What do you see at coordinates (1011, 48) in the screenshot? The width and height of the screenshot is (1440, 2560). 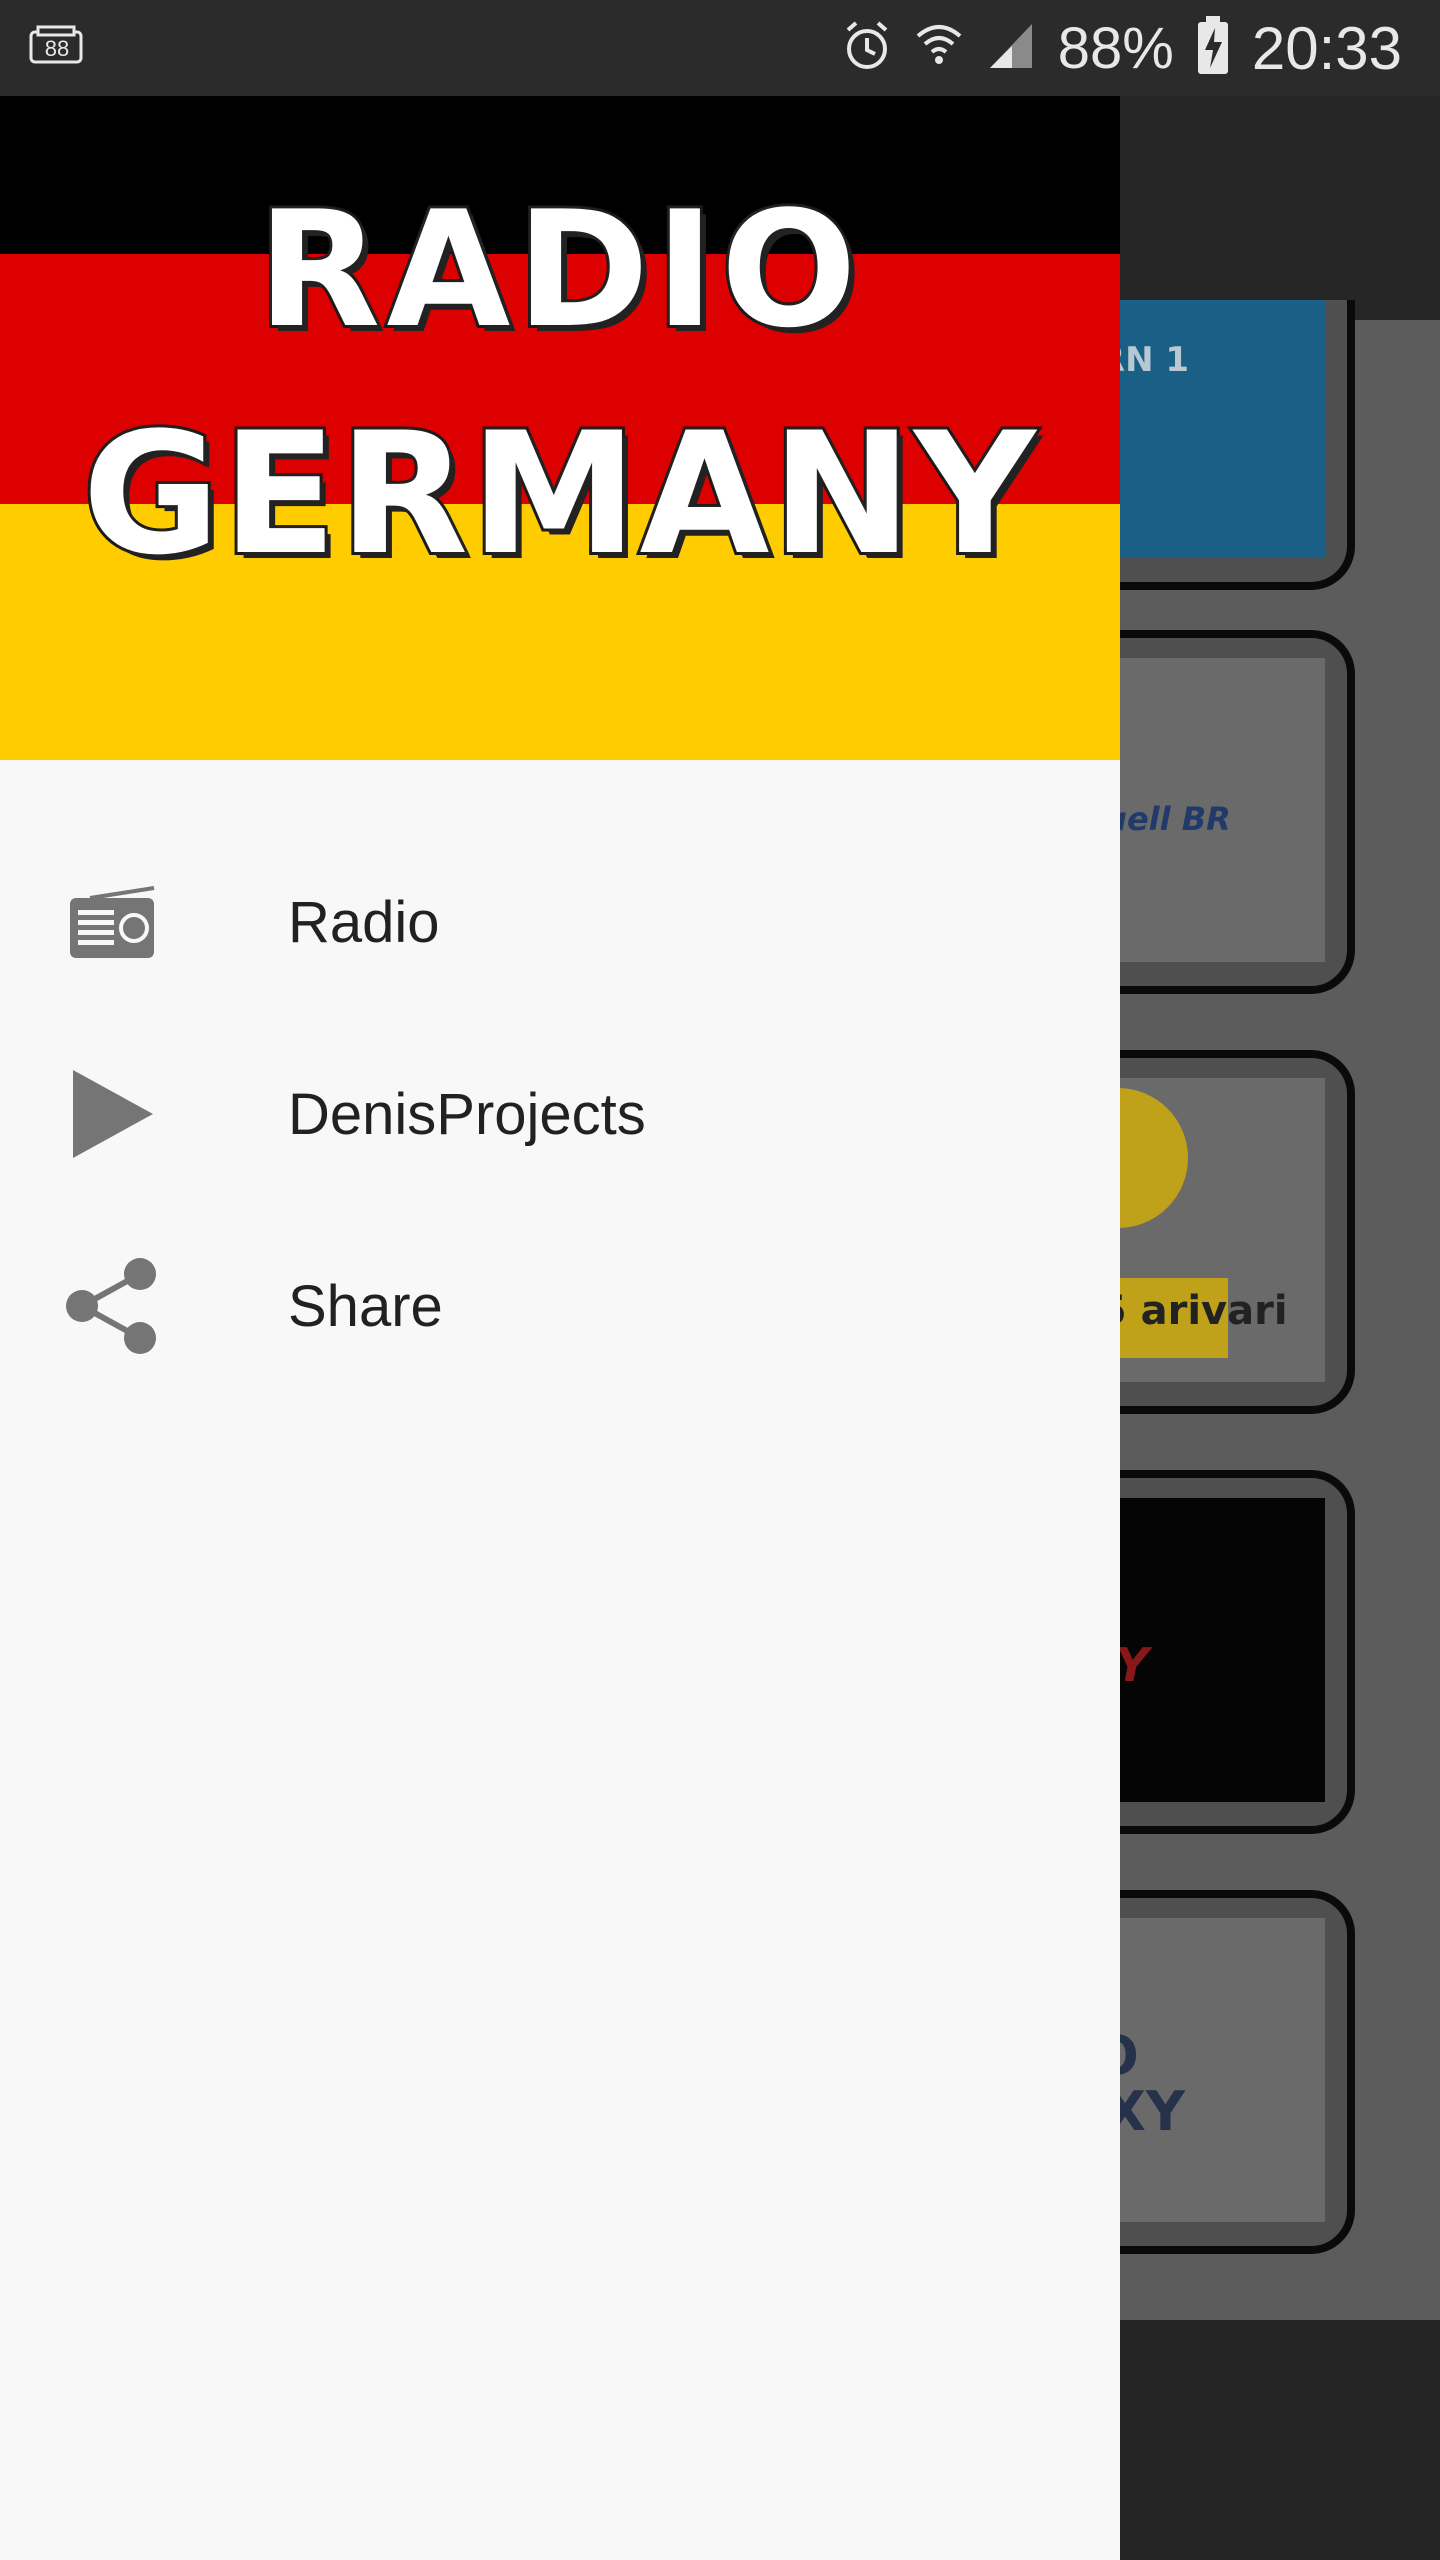 I see `cell-signal-icon` at bounding box center [1011, 48].